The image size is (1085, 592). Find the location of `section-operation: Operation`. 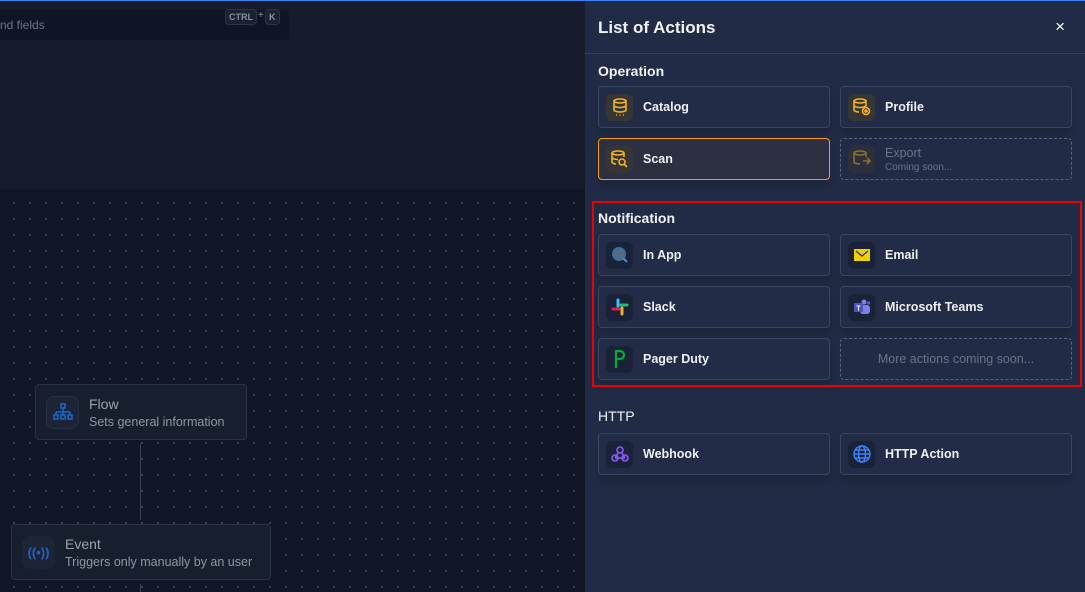

section-operation: Operation is located at coordinates (631, 71).